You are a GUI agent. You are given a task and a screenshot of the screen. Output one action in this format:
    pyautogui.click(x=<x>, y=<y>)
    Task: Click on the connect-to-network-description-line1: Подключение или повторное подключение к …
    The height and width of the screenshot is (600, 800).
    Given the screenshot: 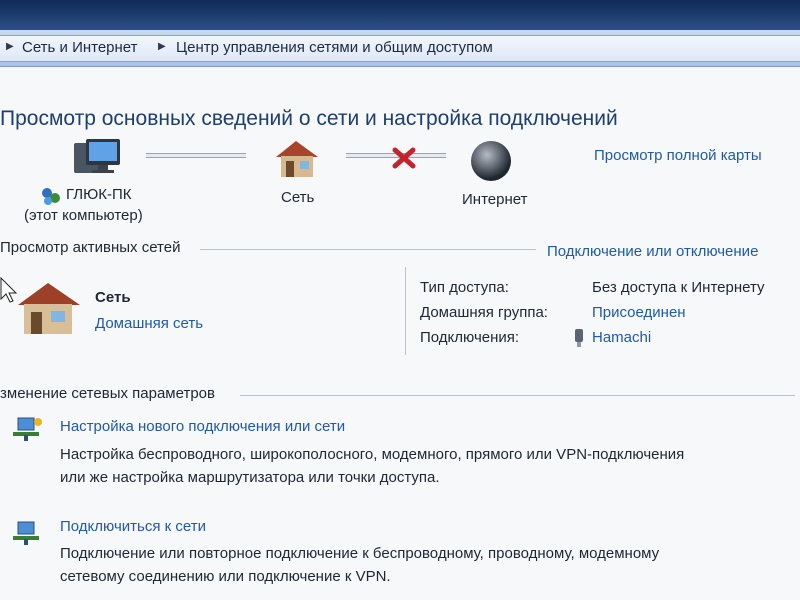 What is the action you would take?
    pyautogui.click(x=360, y=553)
    